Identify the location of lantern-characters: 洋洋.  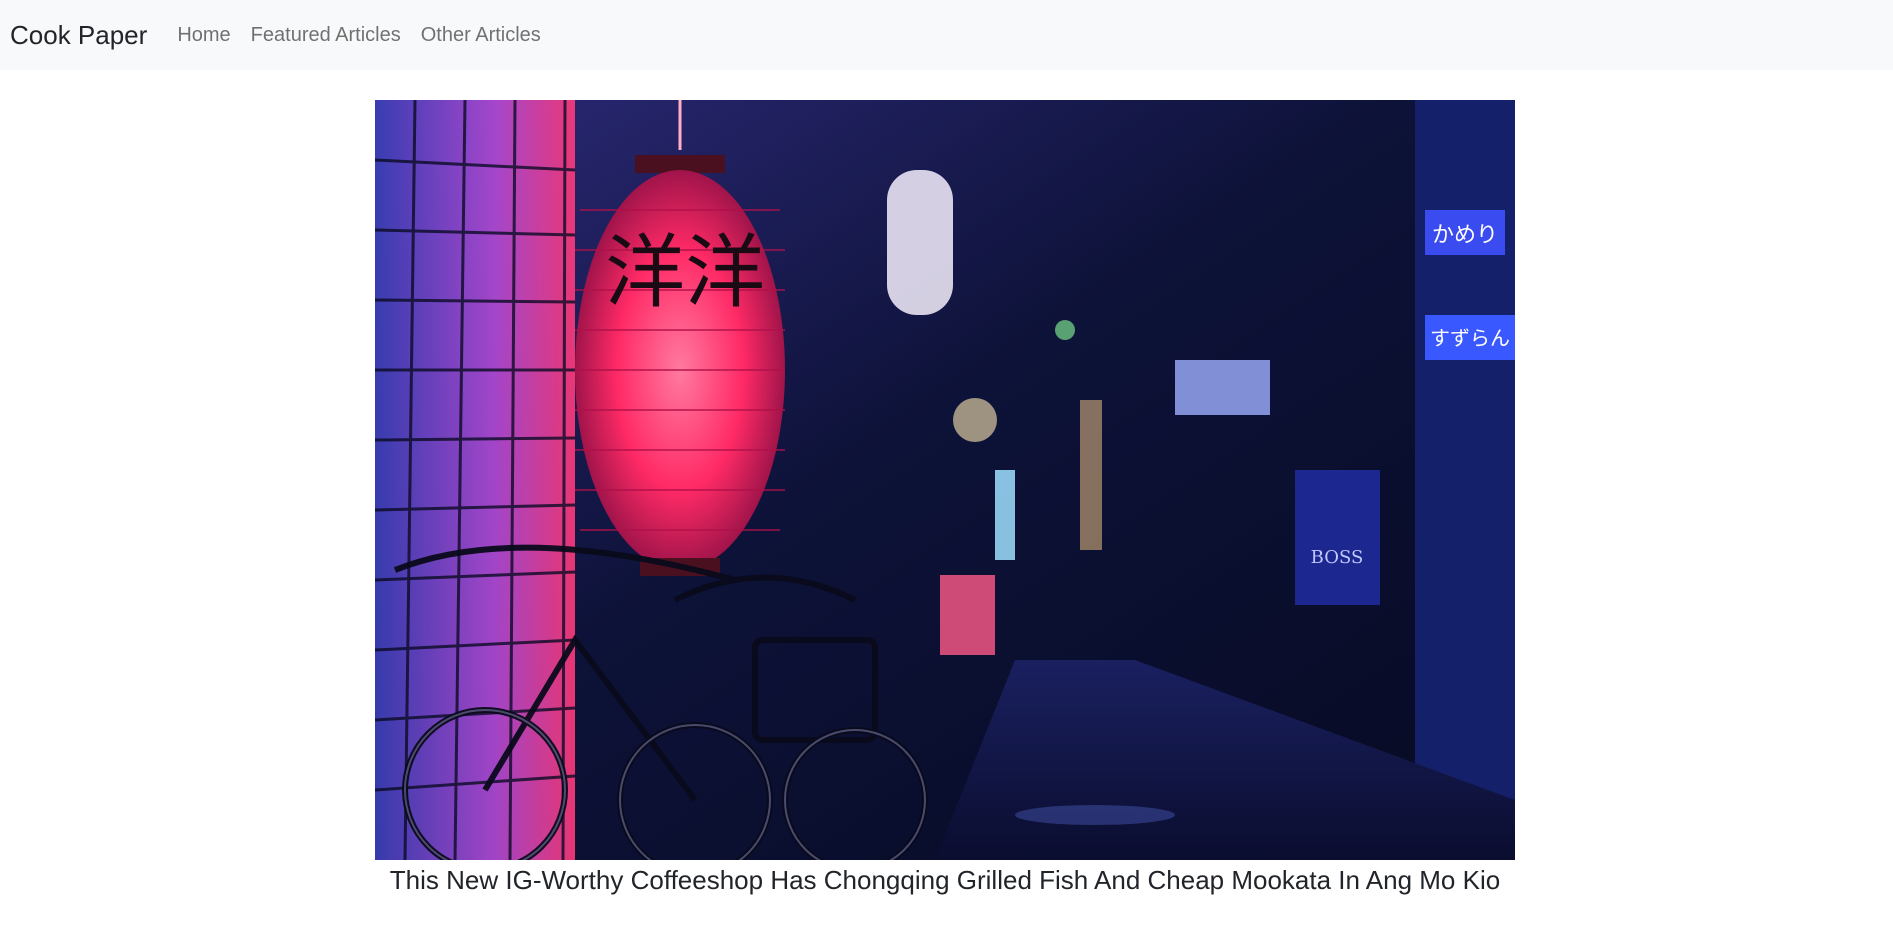
(685, 272).